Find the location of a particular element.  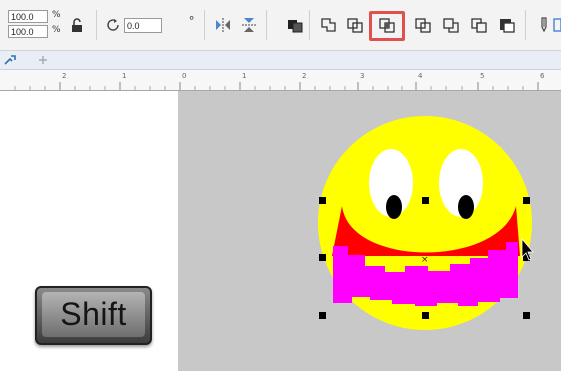

highlighted-tool-box is located at coordinates (387, 26).